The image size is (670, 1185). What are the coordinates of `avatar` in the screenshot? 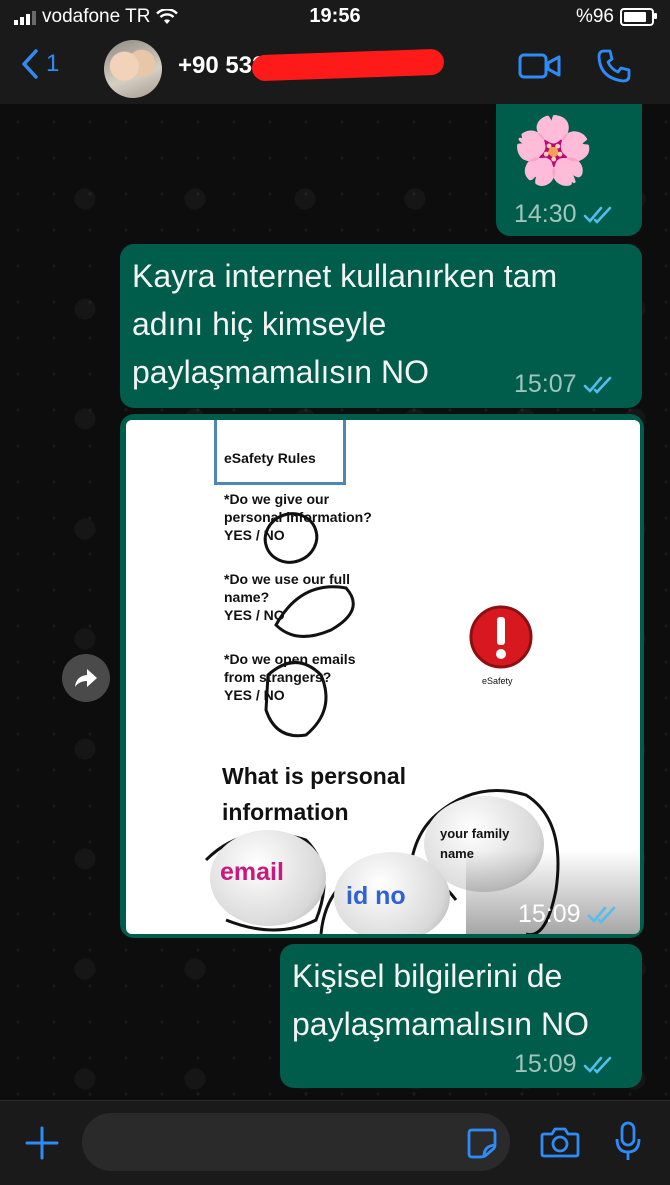 It's located at (133, 69).